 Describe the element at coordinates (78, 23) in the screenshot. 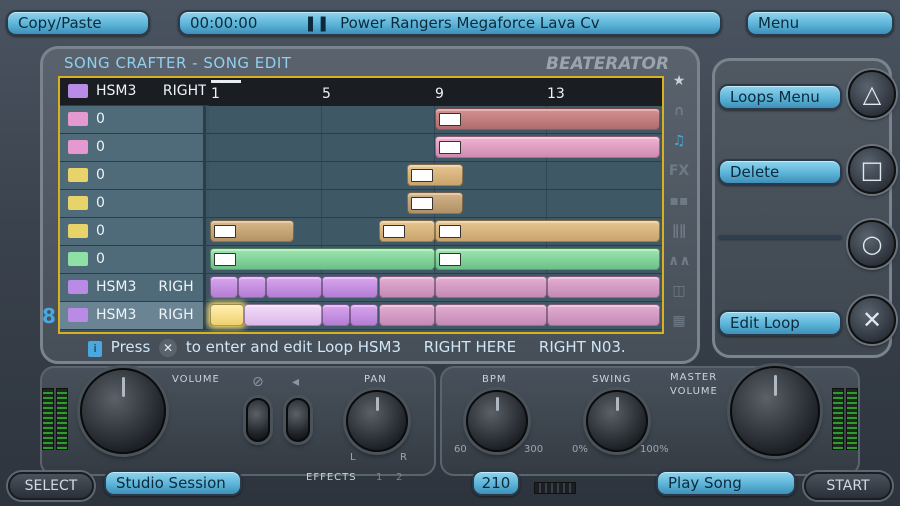

I see `copy-paste-button: Copy/Paste` at that location.